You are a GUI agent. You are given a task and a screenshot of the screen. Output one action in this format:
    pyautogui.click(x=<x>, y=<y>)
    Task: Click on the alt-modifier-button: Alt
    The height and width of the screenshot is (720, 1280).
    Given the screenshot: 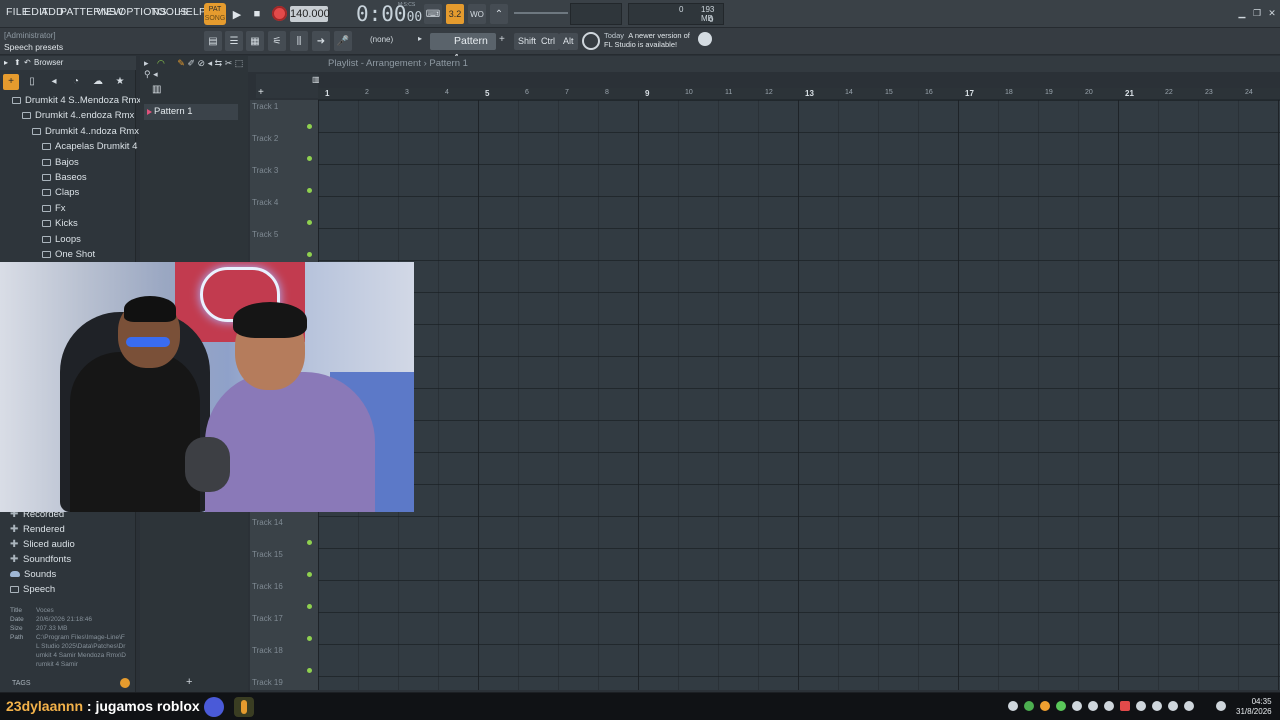 What is the action you would take?
    pyautogui.click(x=568, y=41)
    